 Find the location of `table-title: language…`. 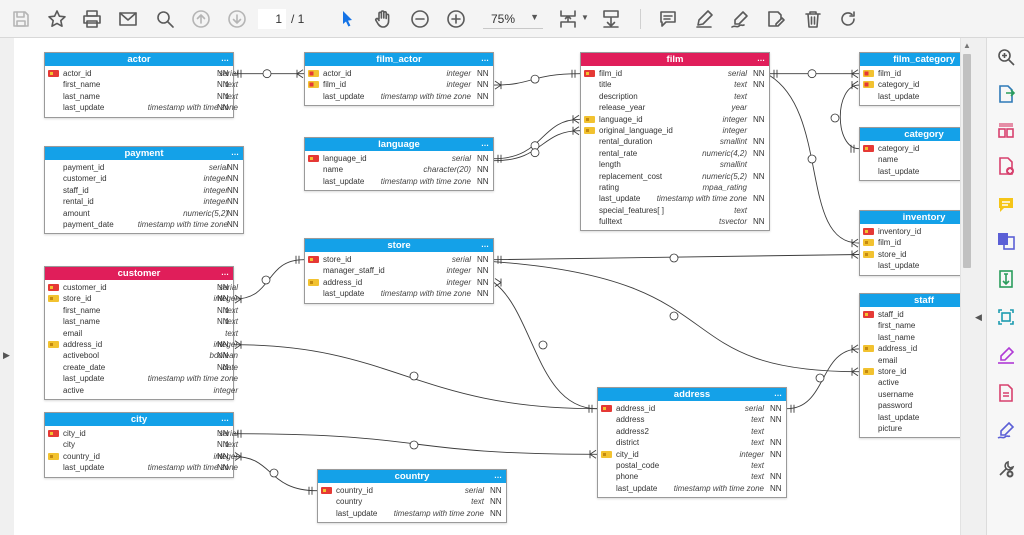

table-title: language… is located at coordinates (399, 144).